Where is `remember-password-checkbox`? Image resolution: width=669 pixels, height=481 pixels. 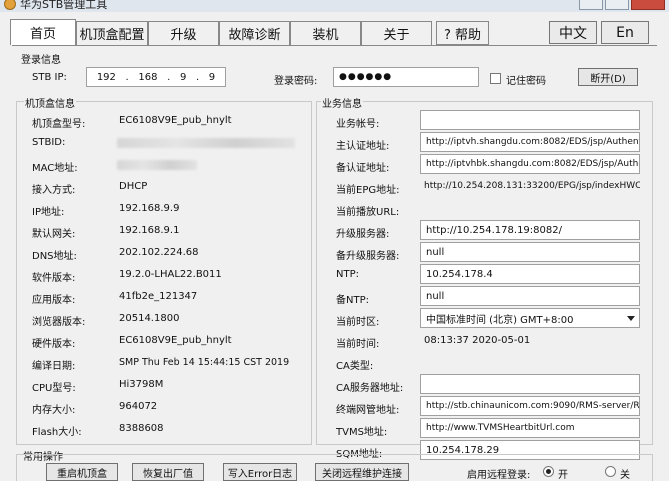
remember-password-checkbox is located at coordinates (495, 78).